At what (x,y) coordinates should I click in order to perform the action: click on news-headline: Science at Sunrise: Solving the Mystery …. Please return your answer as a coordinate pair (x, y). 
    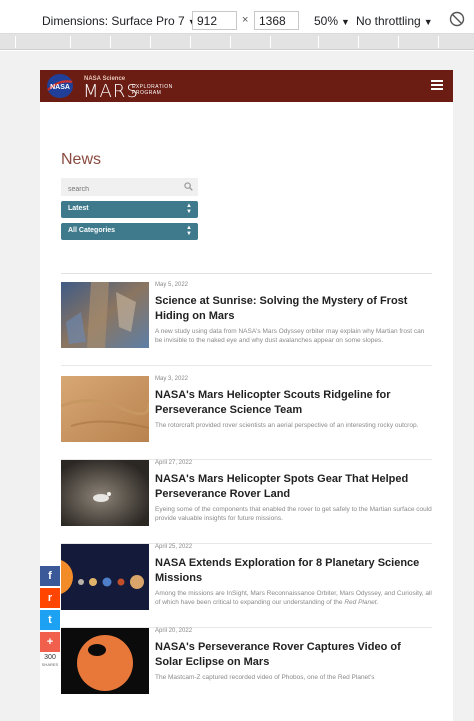
    Looking at the image, I should click on (292, 309).